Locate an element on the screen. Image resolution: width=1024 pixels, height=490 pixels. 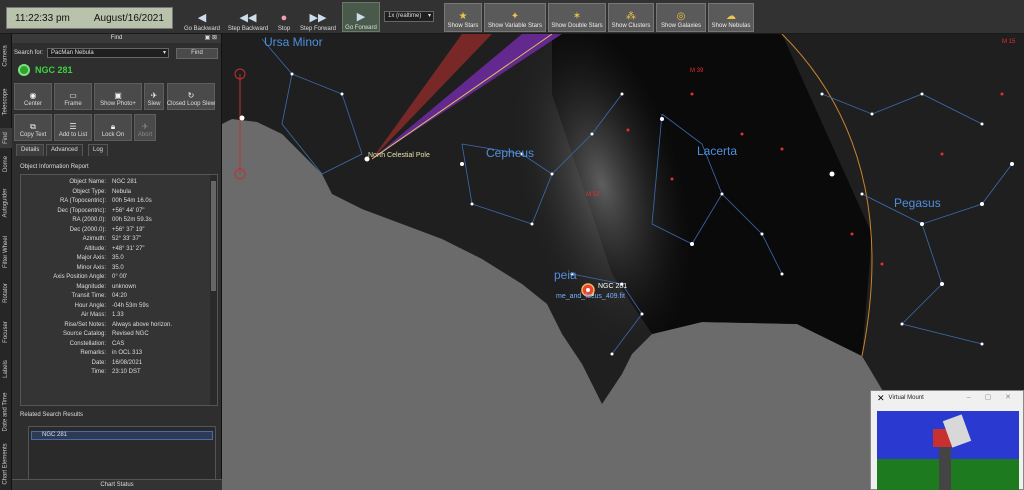
show-galaxies-button: ◎ Show Galaxies is located at coordinates (681, 17).